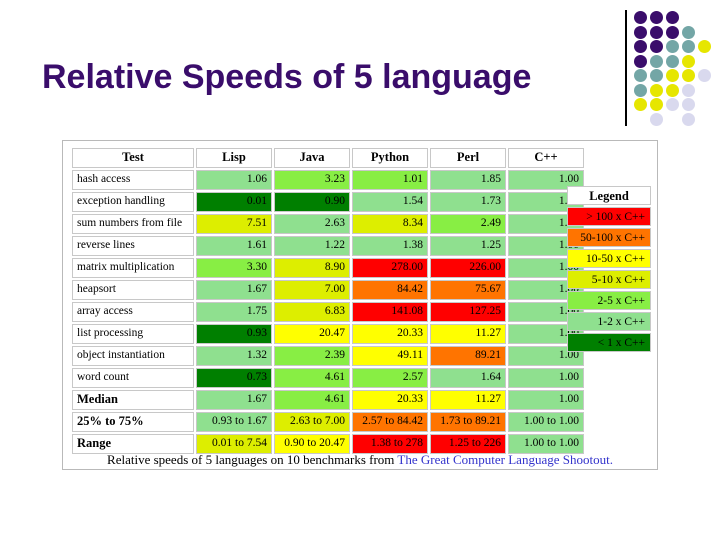 The height and width of the screenshot is (540, 720). Describe the element at coordinates (234, 378) in the screenshot. I see `speed-cell: 0.73` at that location.